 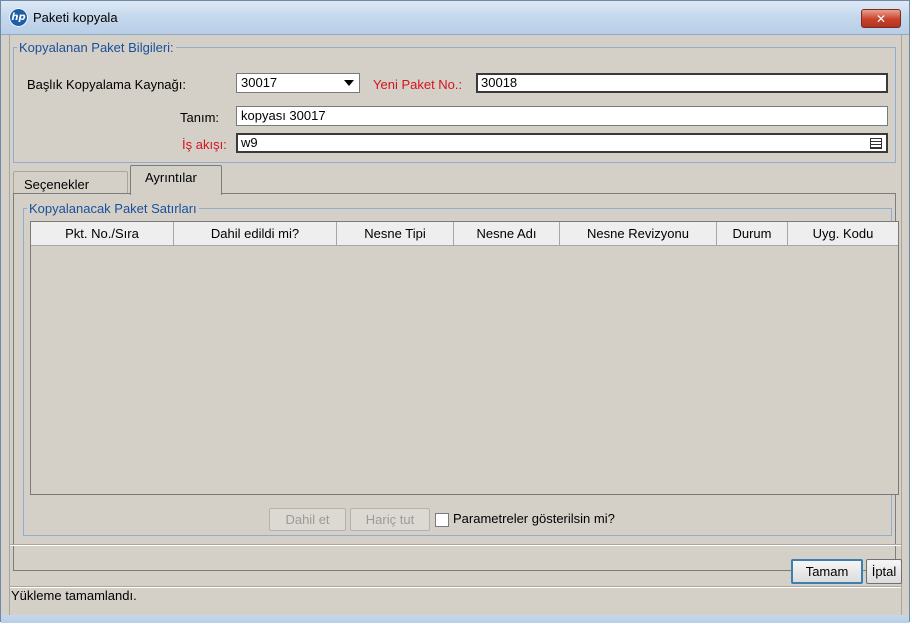 I want to click on workflow-label: İş akışı:, so click(x=204, y=144).